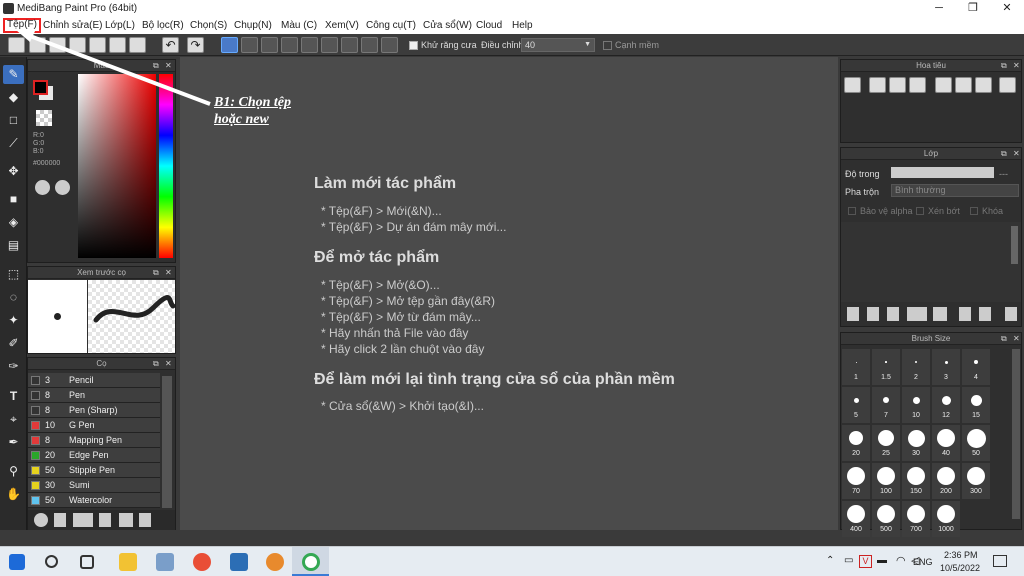 The width and height of the screenshot is (1024, 576). Describe the element at coordinates (329, 45) in the screenshot. I see `circle-snap-icon` at that location.